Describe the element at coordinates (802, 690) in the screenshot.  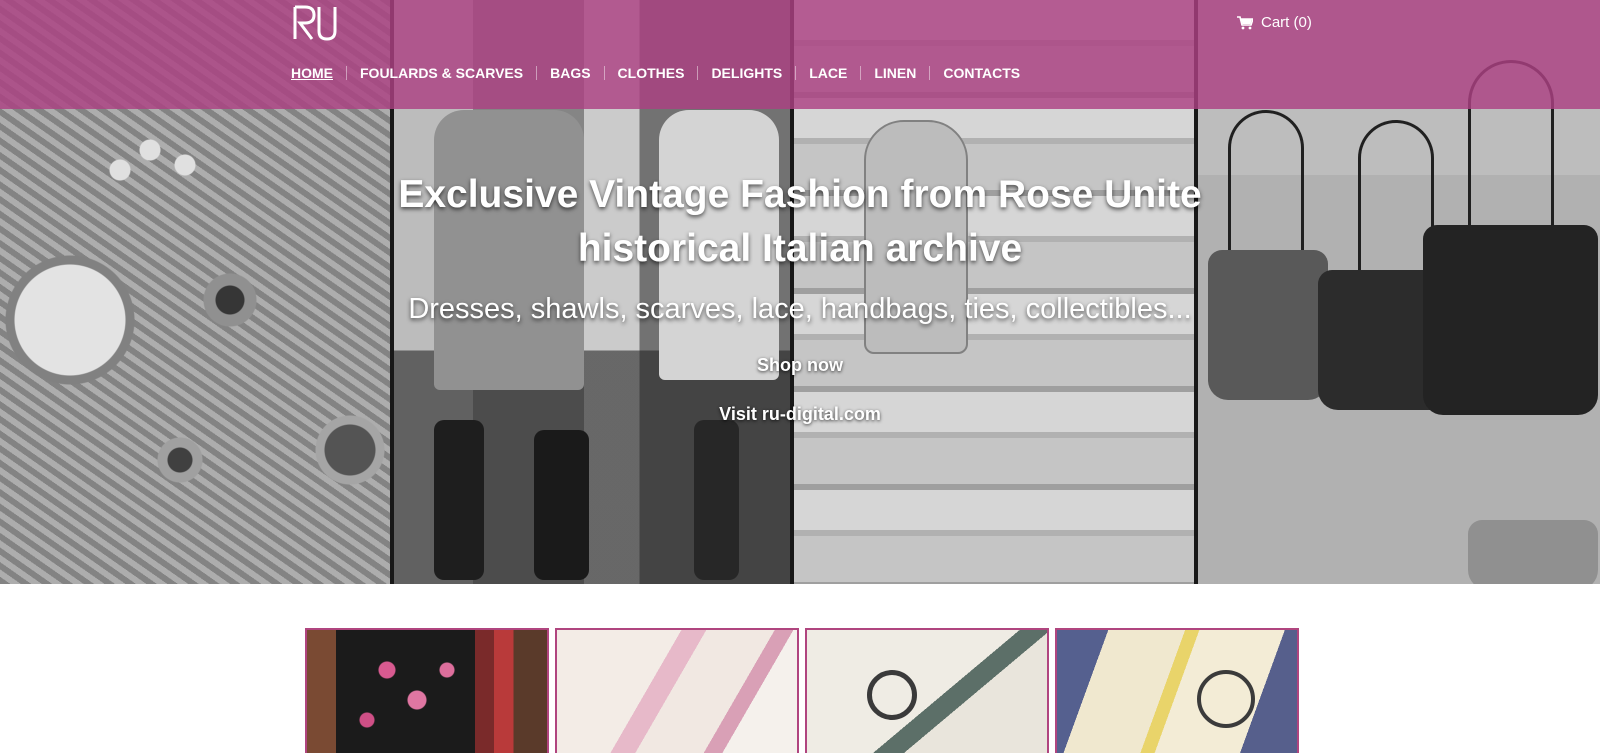
I see `category-thumbnails` at that location.